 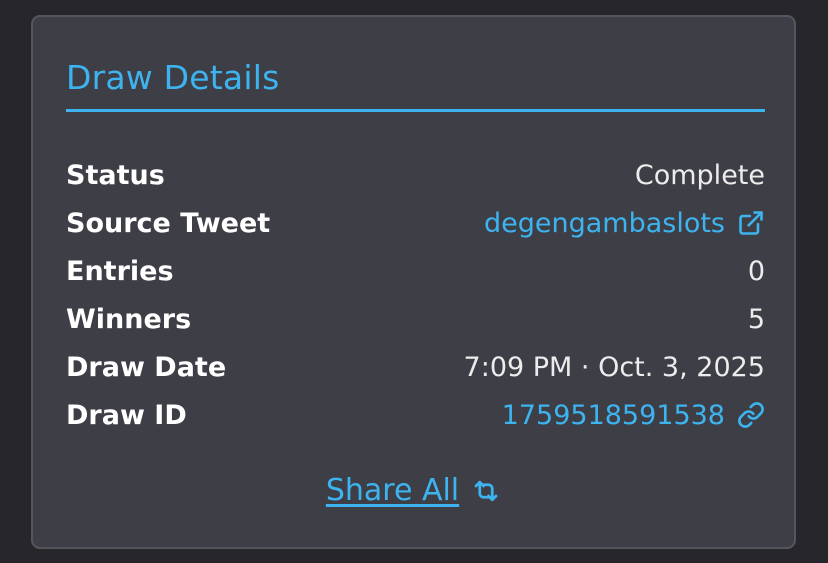 I want to click on status-label: Status, so click(x=115, y=175).